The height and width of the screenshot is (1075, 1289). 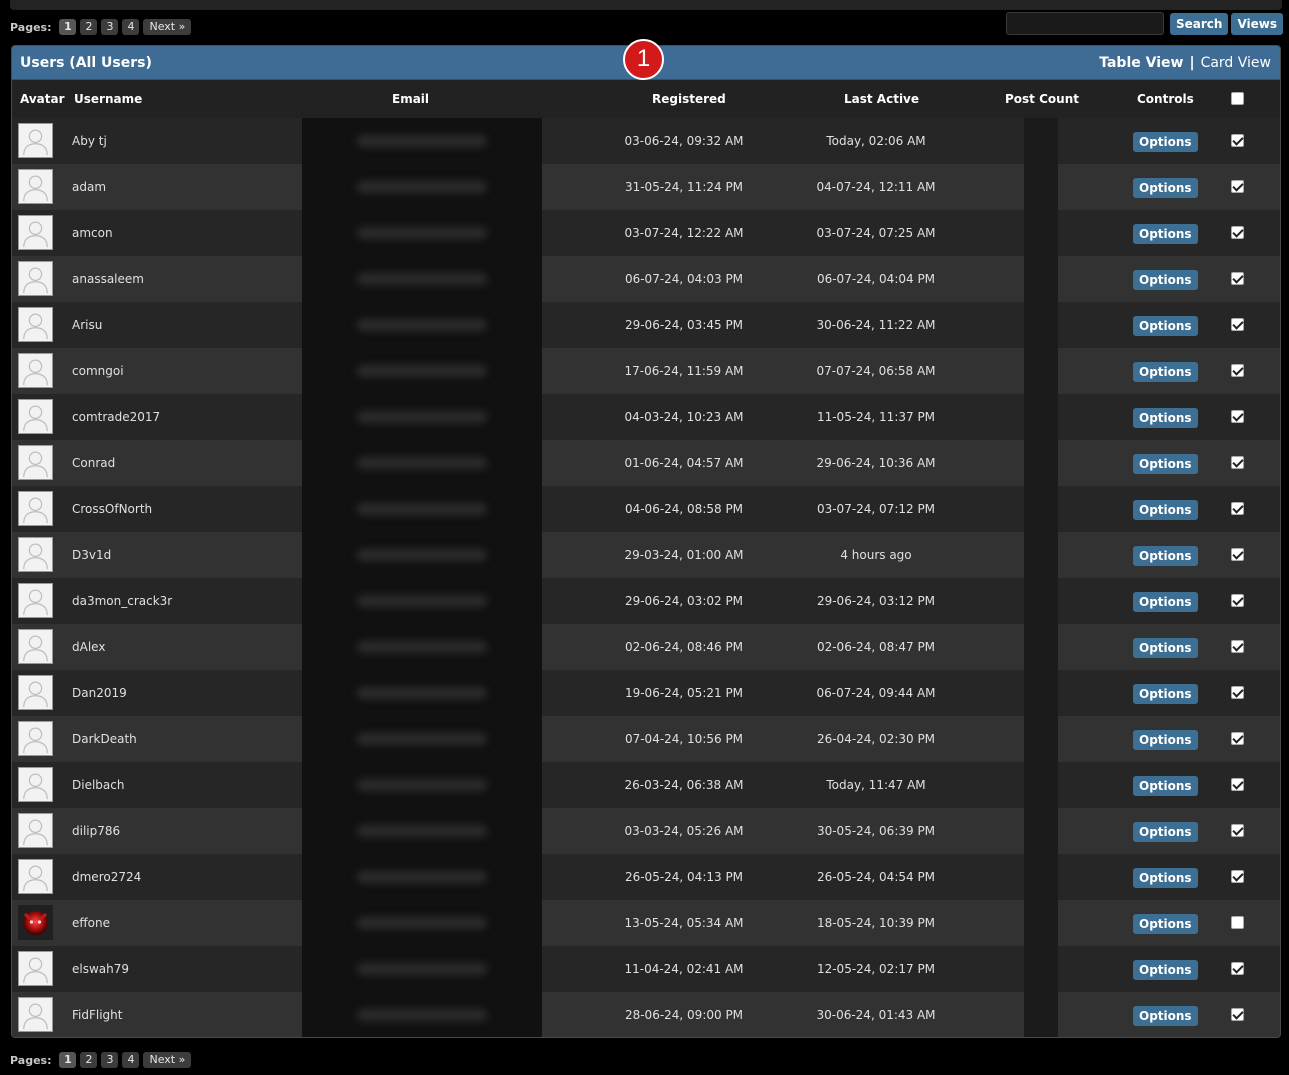 What do you see at coordinates (410, 99) in the screenshot?
I see `column-email: Email` at bounding box center [410, 99].